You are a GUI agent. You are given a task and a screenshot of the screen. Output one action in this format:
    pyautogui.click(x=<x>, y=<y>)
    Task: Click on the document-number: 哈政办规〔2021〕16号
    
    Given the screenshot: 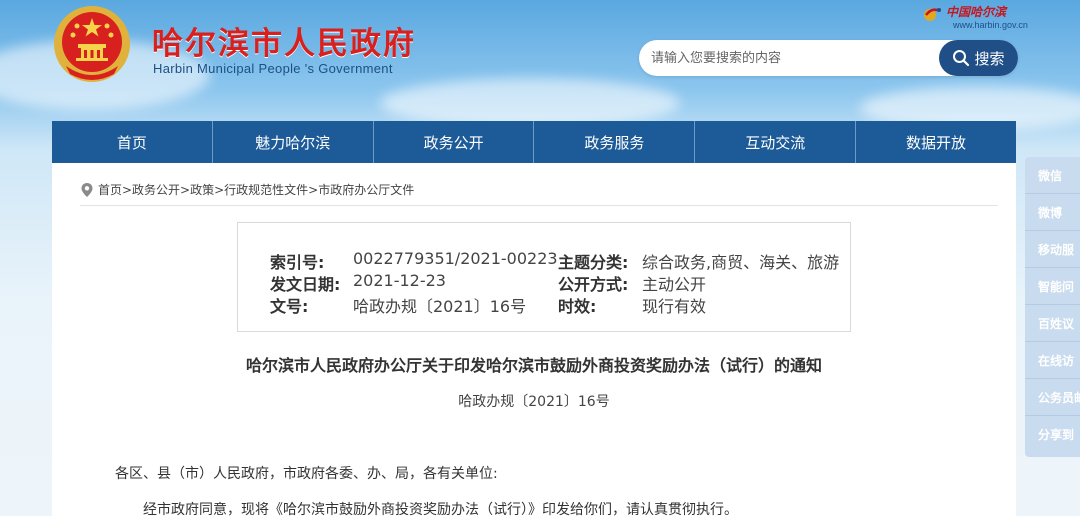 What is the action you would take?
    pyautogui.click(x=534, y=402)
    